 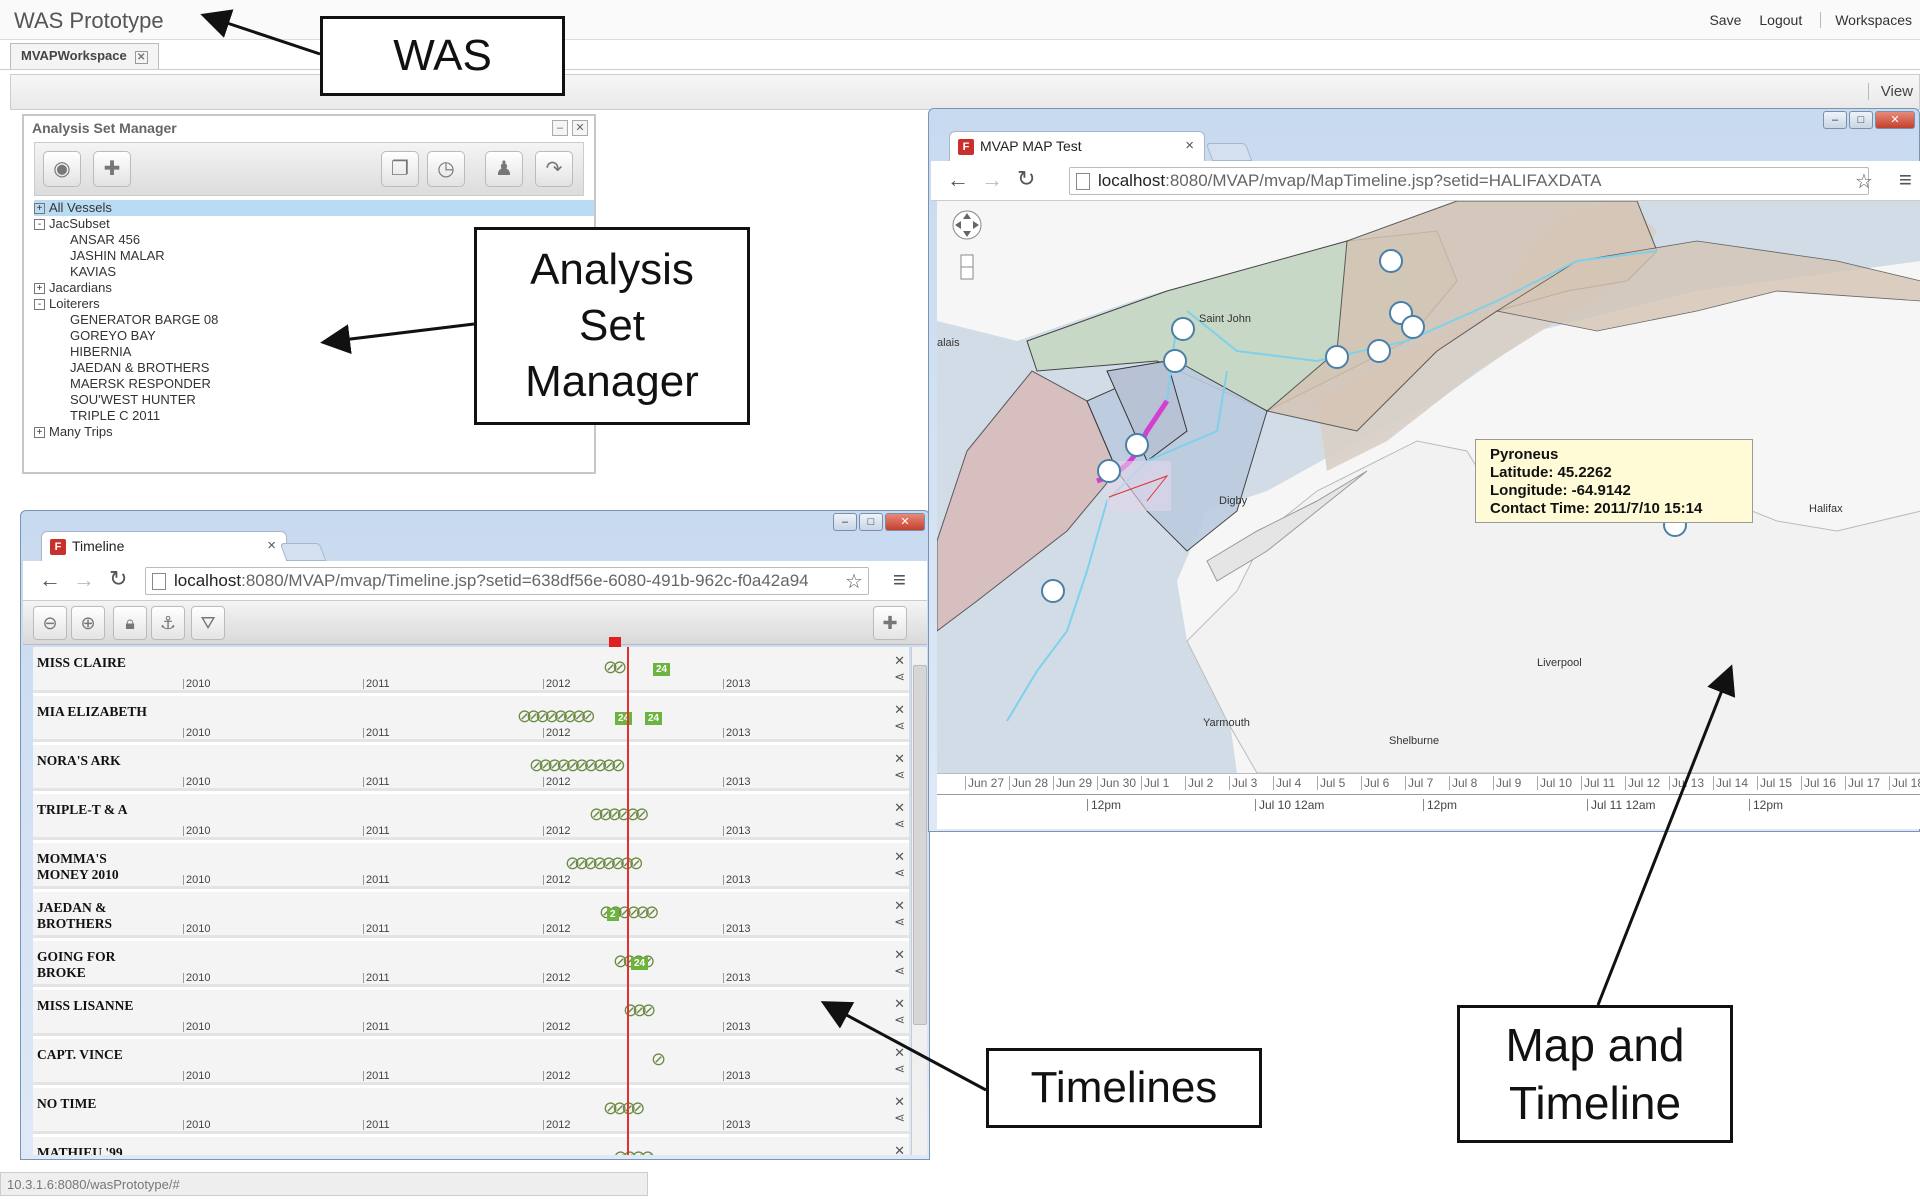 I want to click on timeline-row: CAPT. VINCE 2010 2011 2012 2013 ⊘ ✕ ⋖, so click(x=471, y=1062).